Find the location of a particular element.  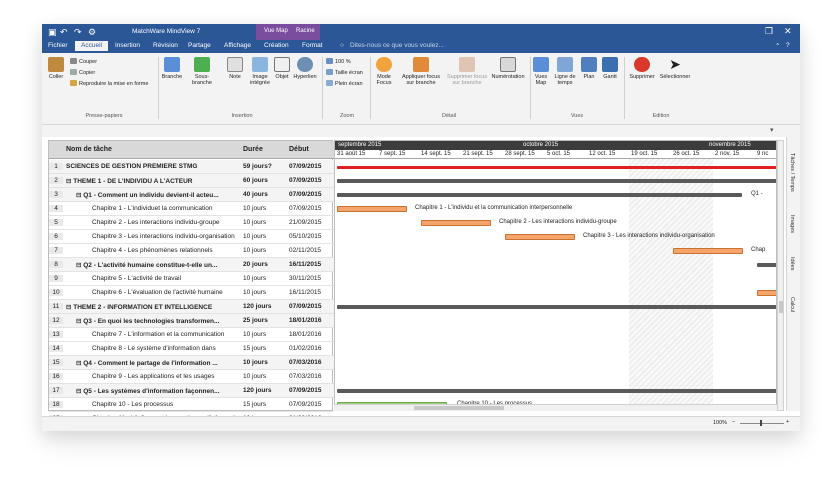

remove-focus-button: Supprimer focus sur branche is located at coordinates (467, 71).